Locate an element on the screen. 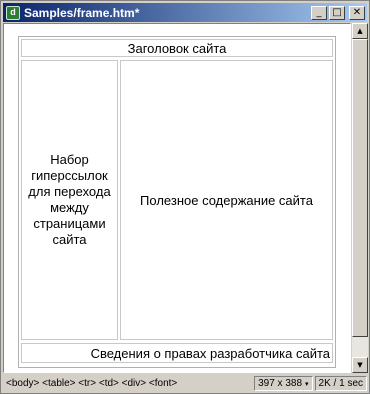 This screenshot has height=394, width=370. scroll-down-arrow-icon: ▼ is located at coordinates (360, 365).